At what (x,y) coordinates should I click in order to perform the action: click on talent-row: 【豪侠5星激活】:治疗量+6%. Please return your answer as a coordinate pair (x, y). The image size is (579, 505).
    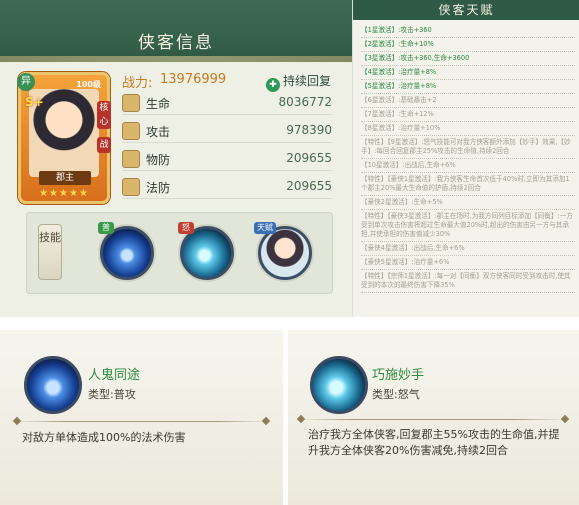
    Looking at the image, I should click on (468, 263).